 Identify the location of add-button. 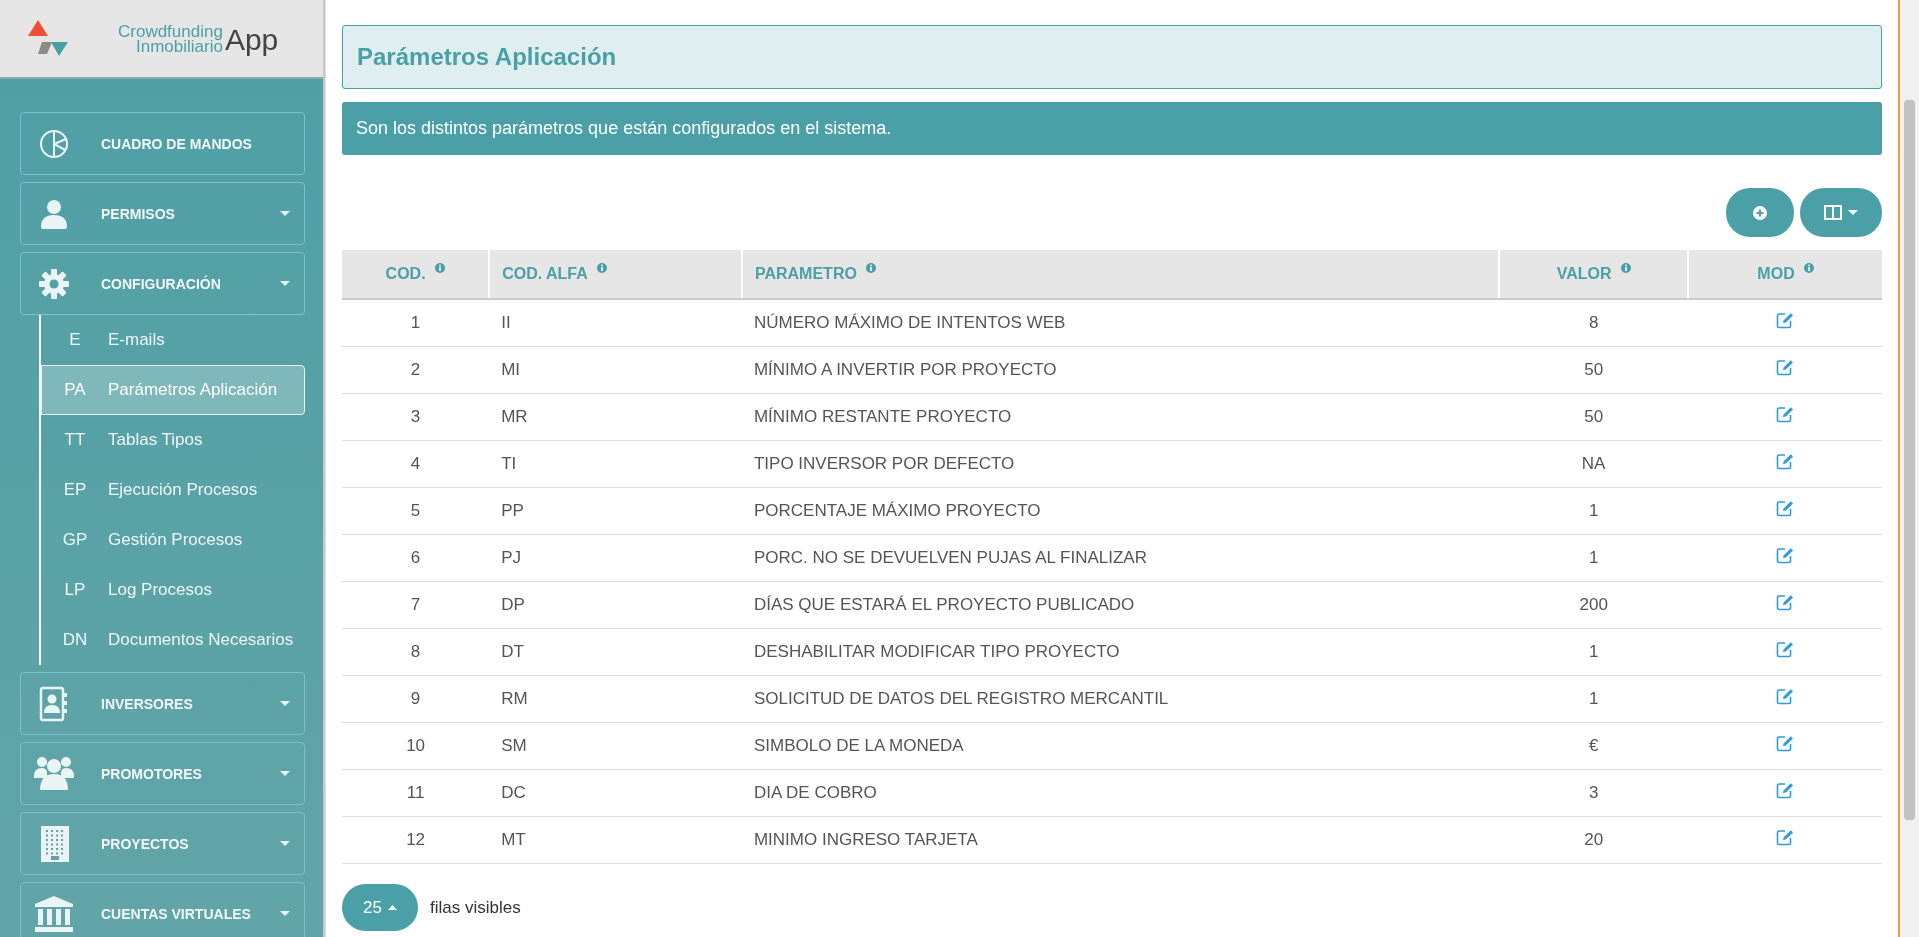
(1760, 212).